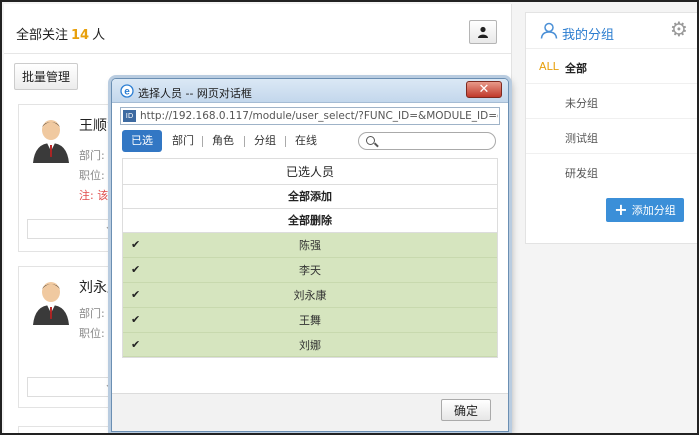 The width and height of the screenshot is (699, 435). What do you see at coordinates (129, 116) in the screenshot?
I see `page-icon: ID` at bounding box center [129, 116].